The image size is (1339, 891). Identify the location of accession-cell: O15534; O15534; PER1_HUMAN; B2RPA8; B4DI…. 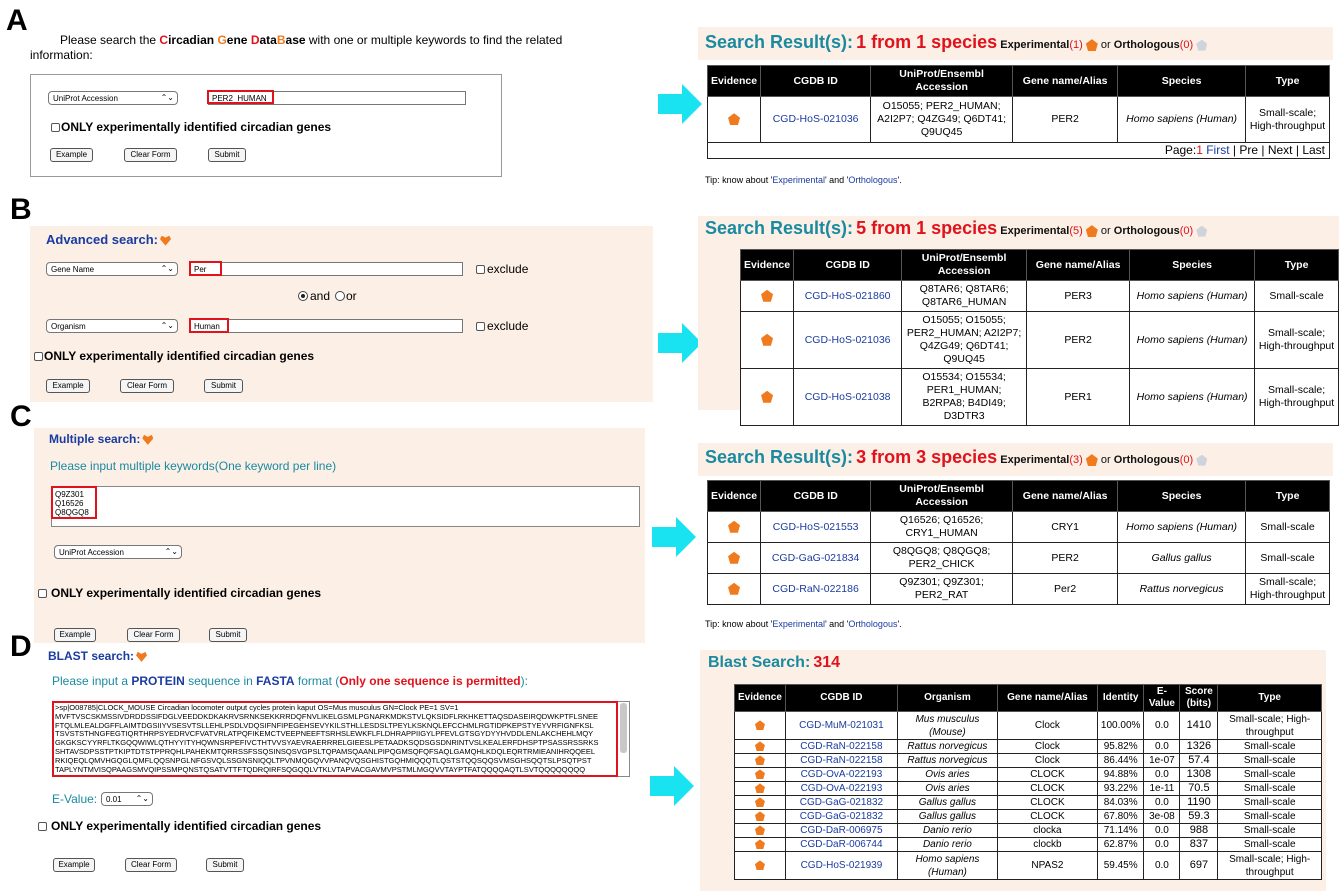
(964, 397).